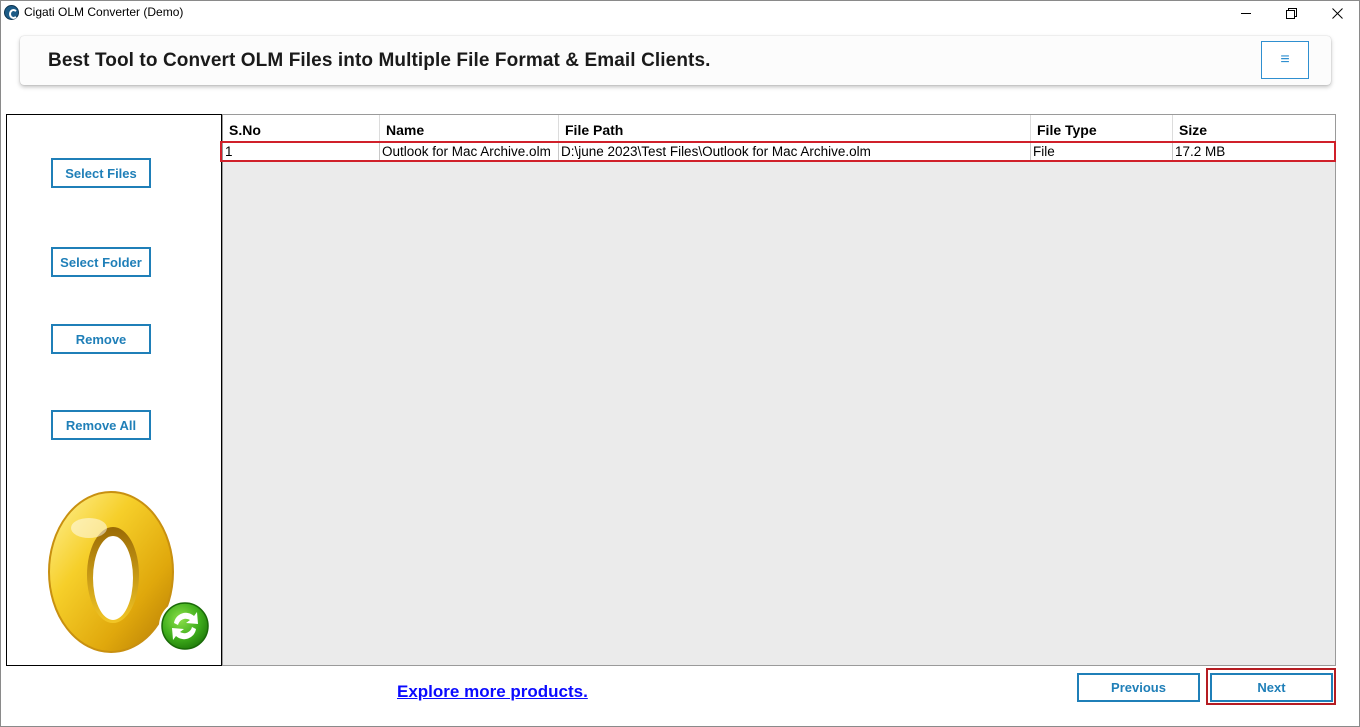 The image size is (1360, 727). What do you see at coordinates (301, 152) in the screenshot?
I see `cell-sno: 1` at bounding box center [301, 152].